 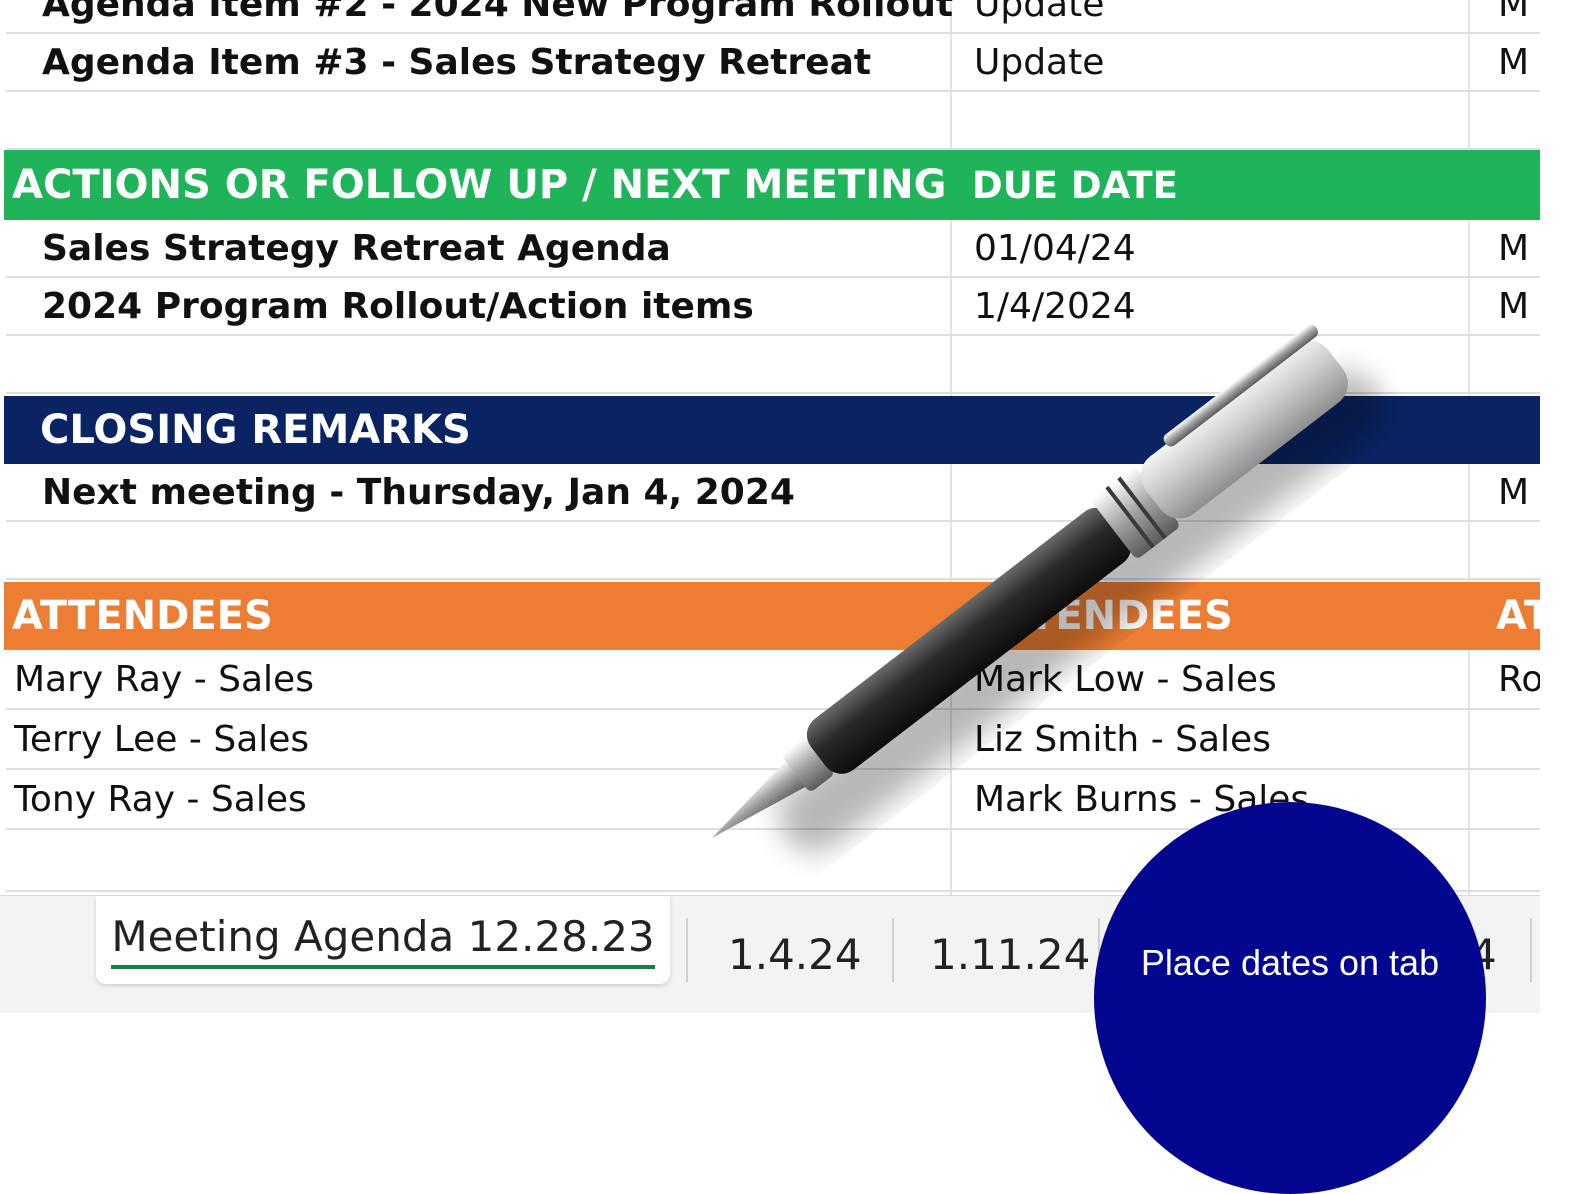 I want to click on attendee-cell: Terry Lee - Sales, so click(x=161, y=739).